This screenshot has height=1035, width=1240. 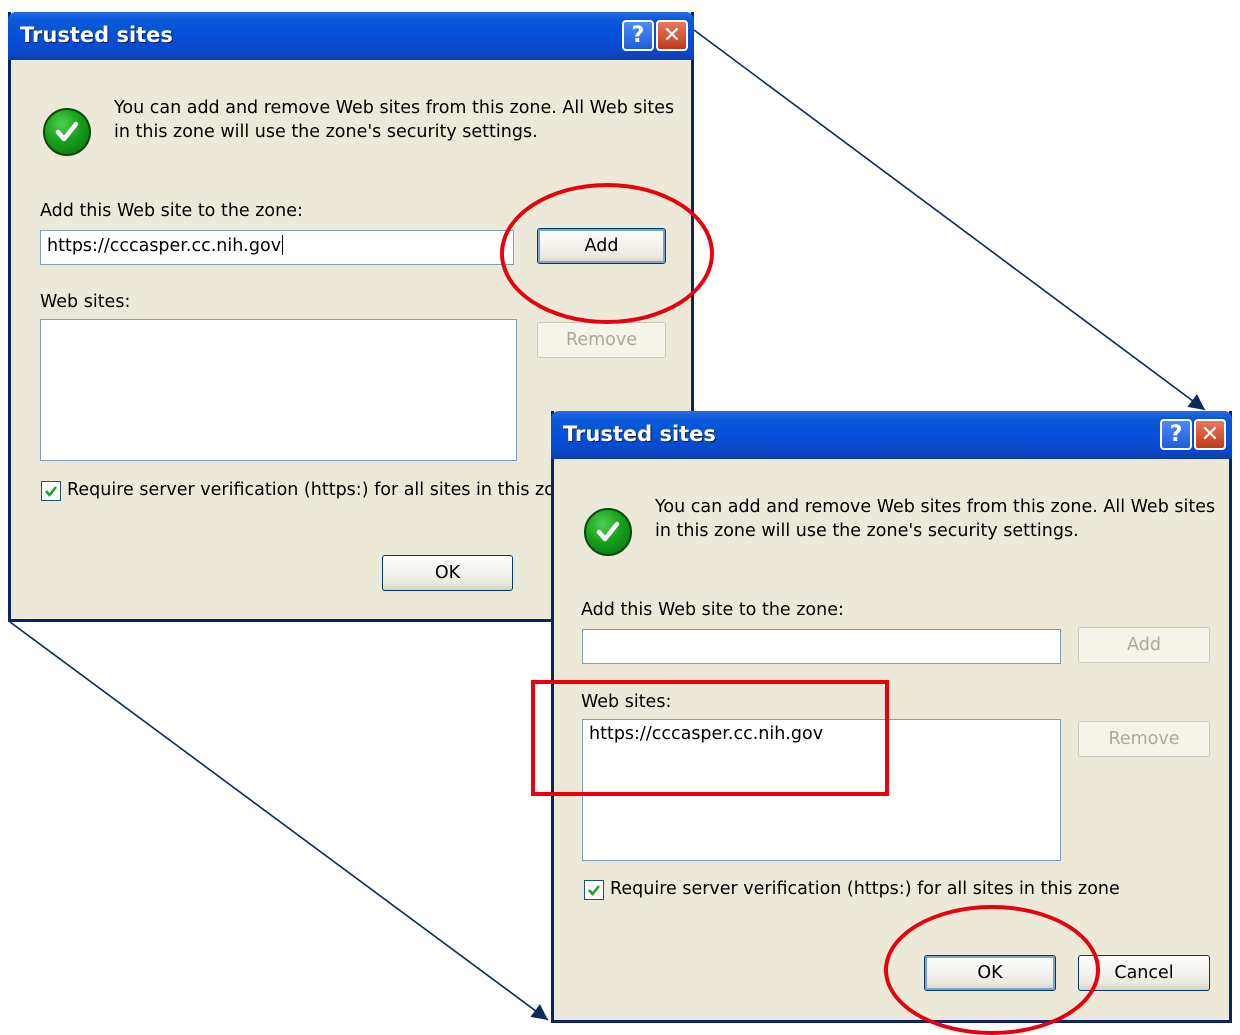 What do you see at coordinates (821, 734) in the screenshot?
I see `list-item: https://cccasper.cc.nih.gov` at bounding box center [821, 734].